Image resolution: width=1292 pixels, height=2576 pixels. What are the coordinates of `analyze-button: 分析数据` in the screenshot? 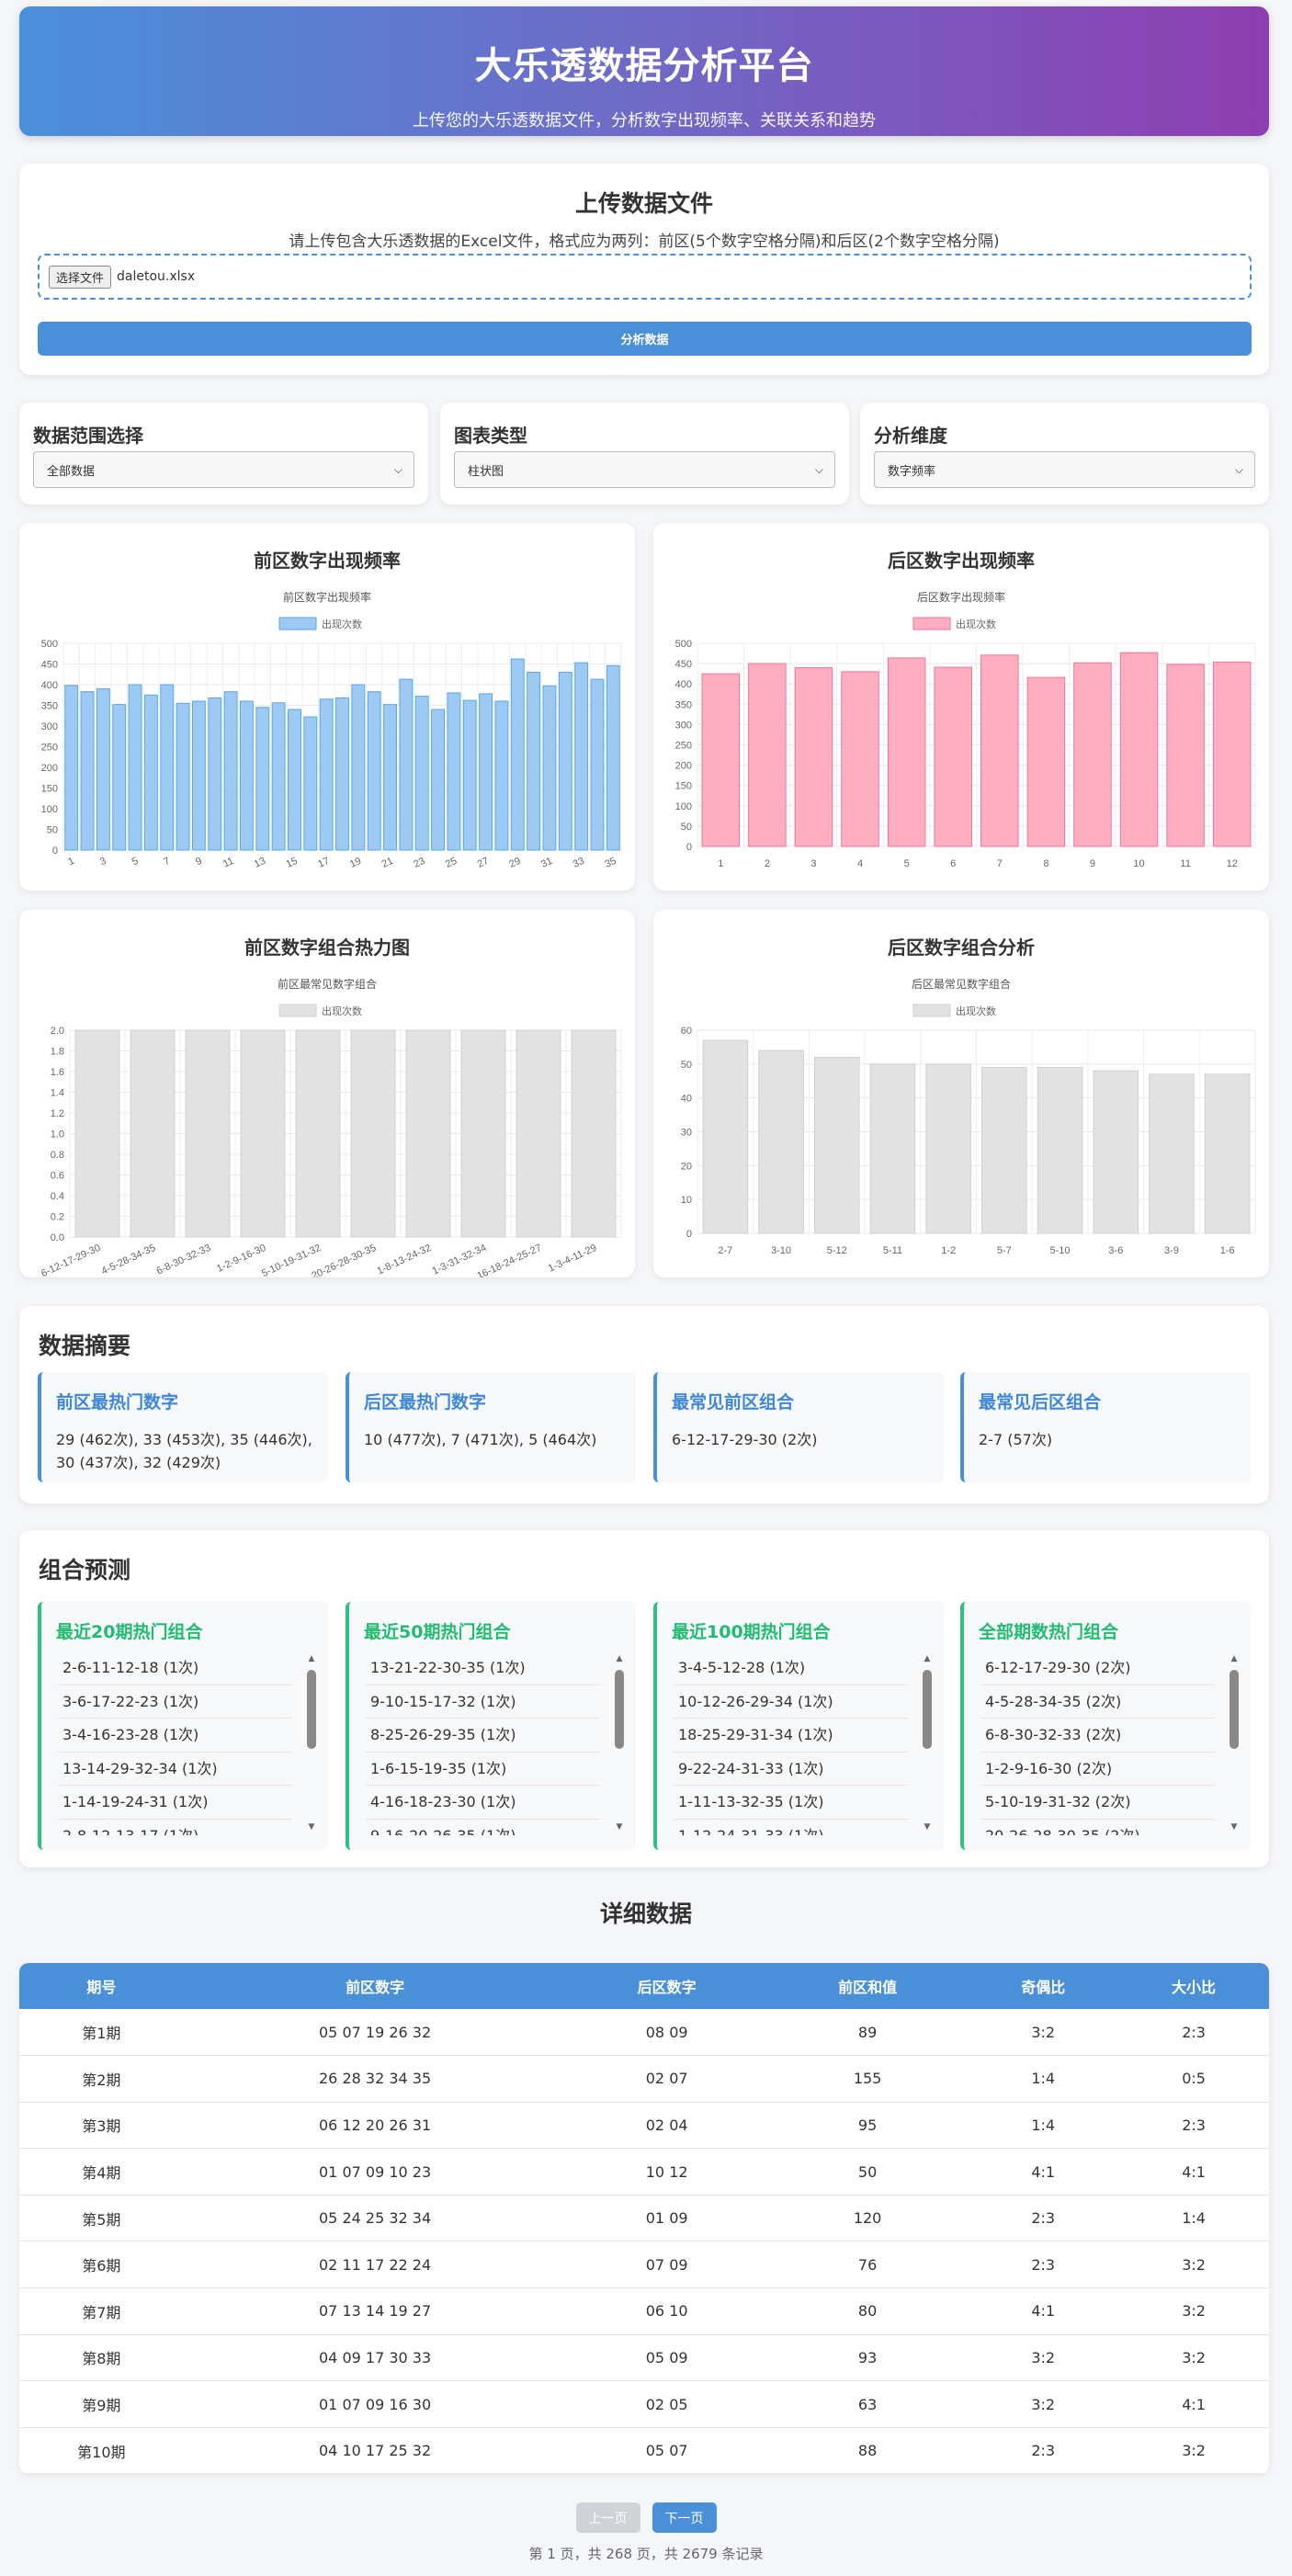 It's located at (645, 339).